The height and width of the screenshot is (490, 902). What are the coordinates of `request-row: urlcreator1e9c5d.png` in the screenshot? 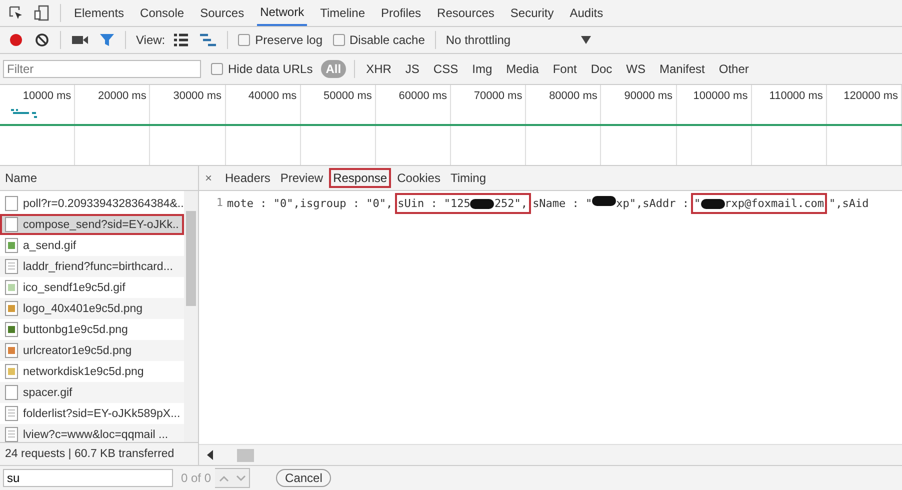 It's located at (92, 350).